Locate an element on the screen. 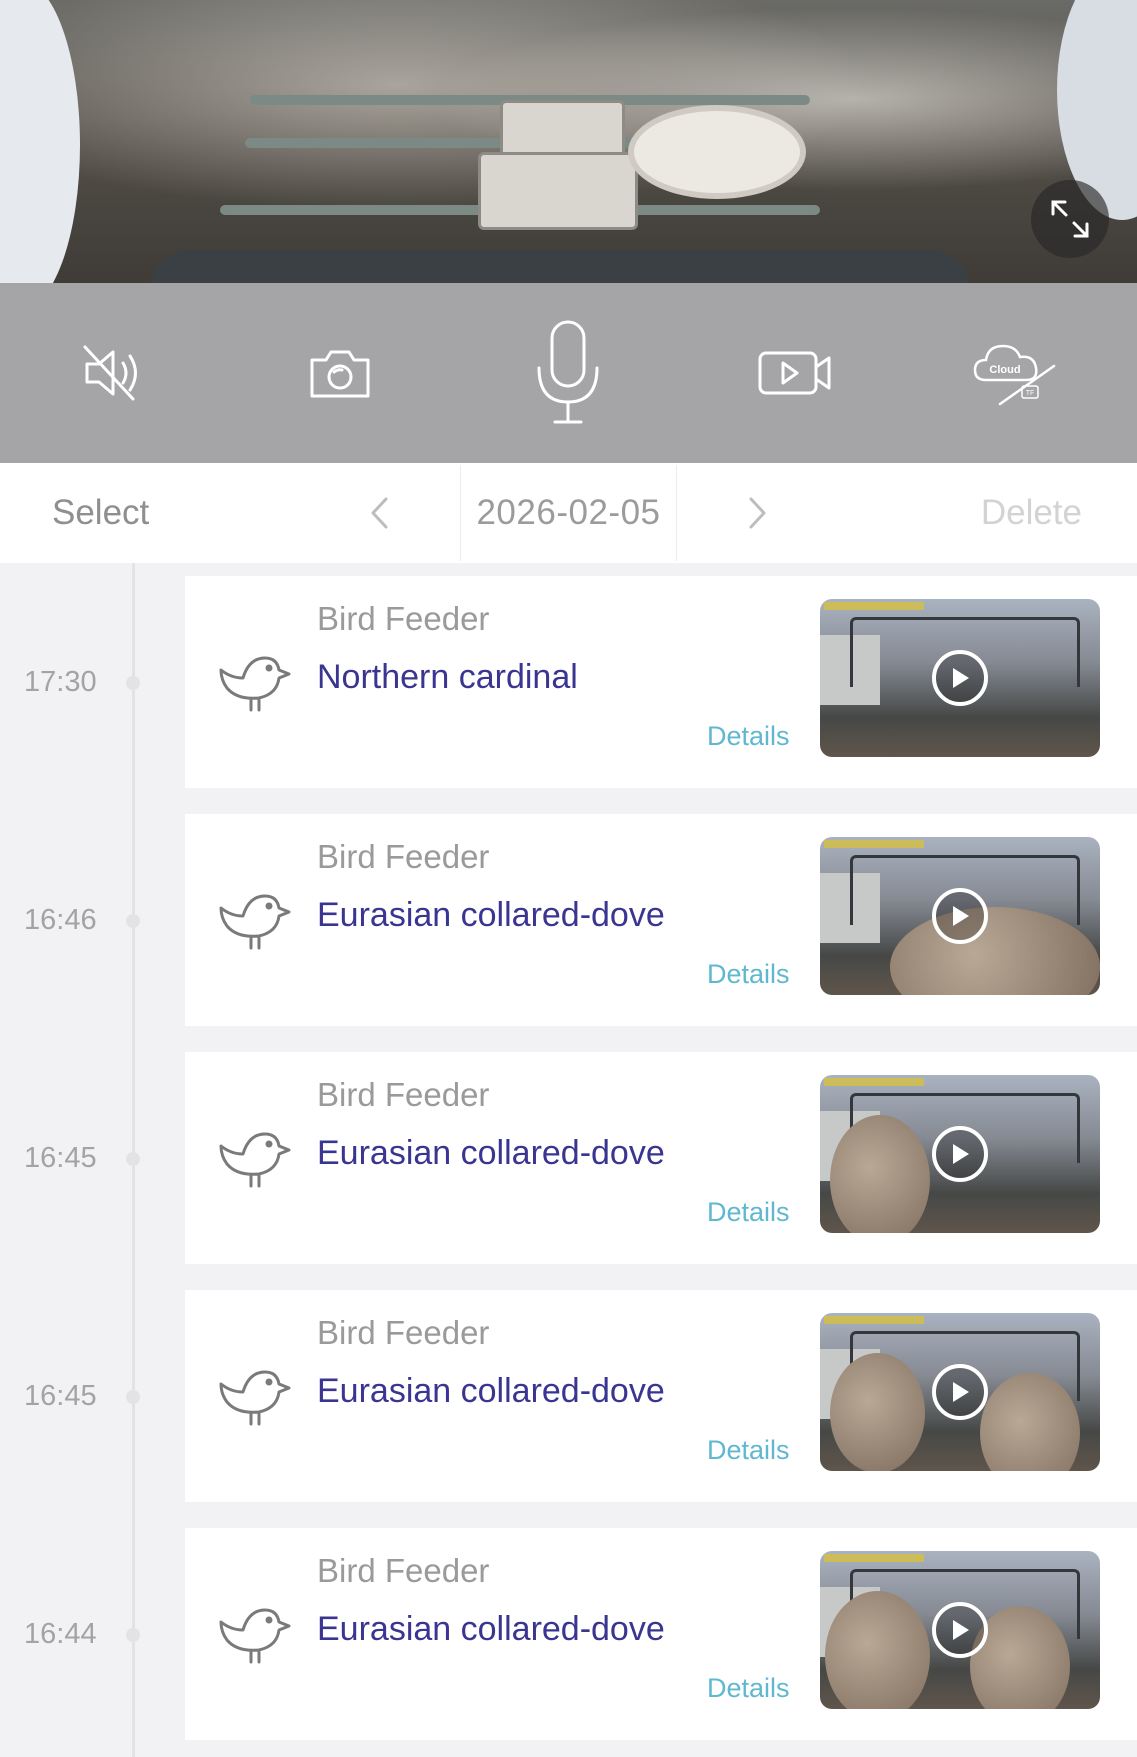 The height and width of the screenshot is (1757, 1137). cloud-storage-button: Cloud TF is located at coordinates (1015, 373).